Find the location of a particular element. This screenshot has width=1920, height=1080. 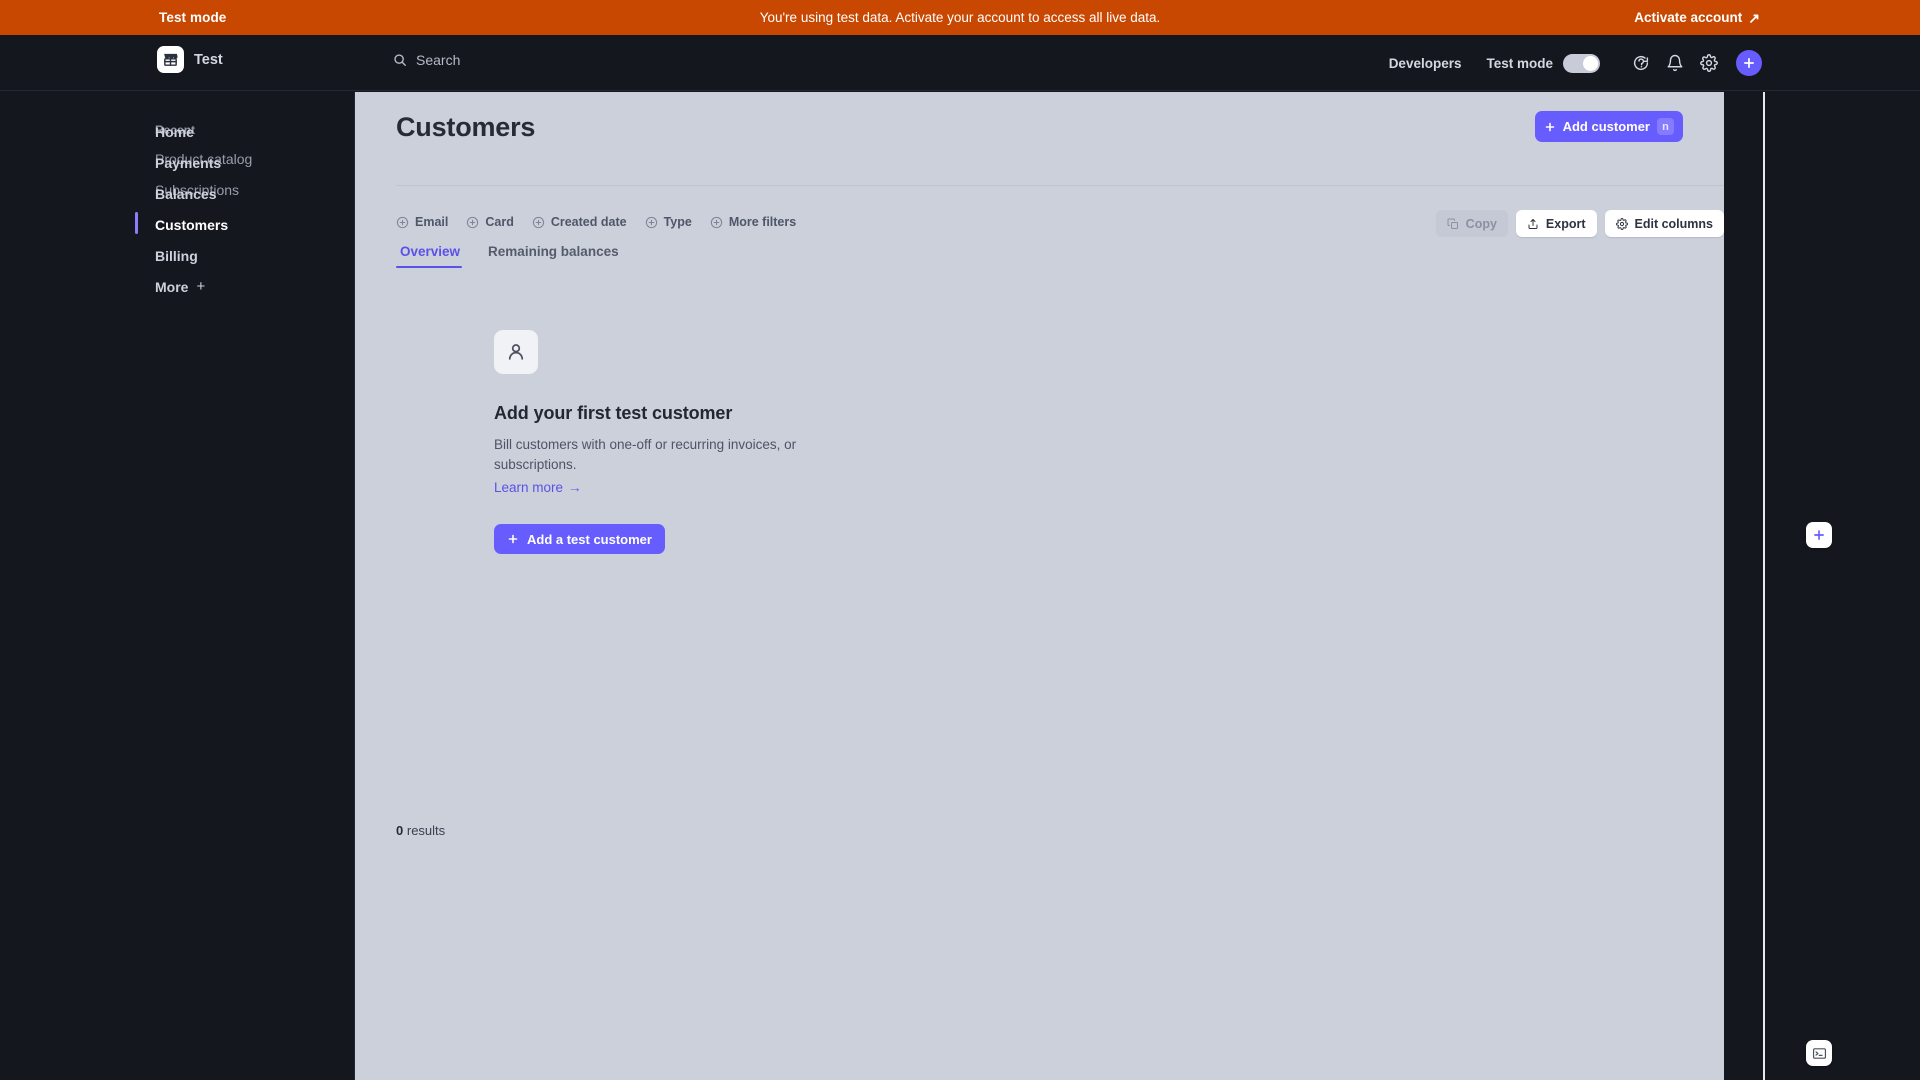

arrow-right-icon: → is located at coordinates (575, 487).